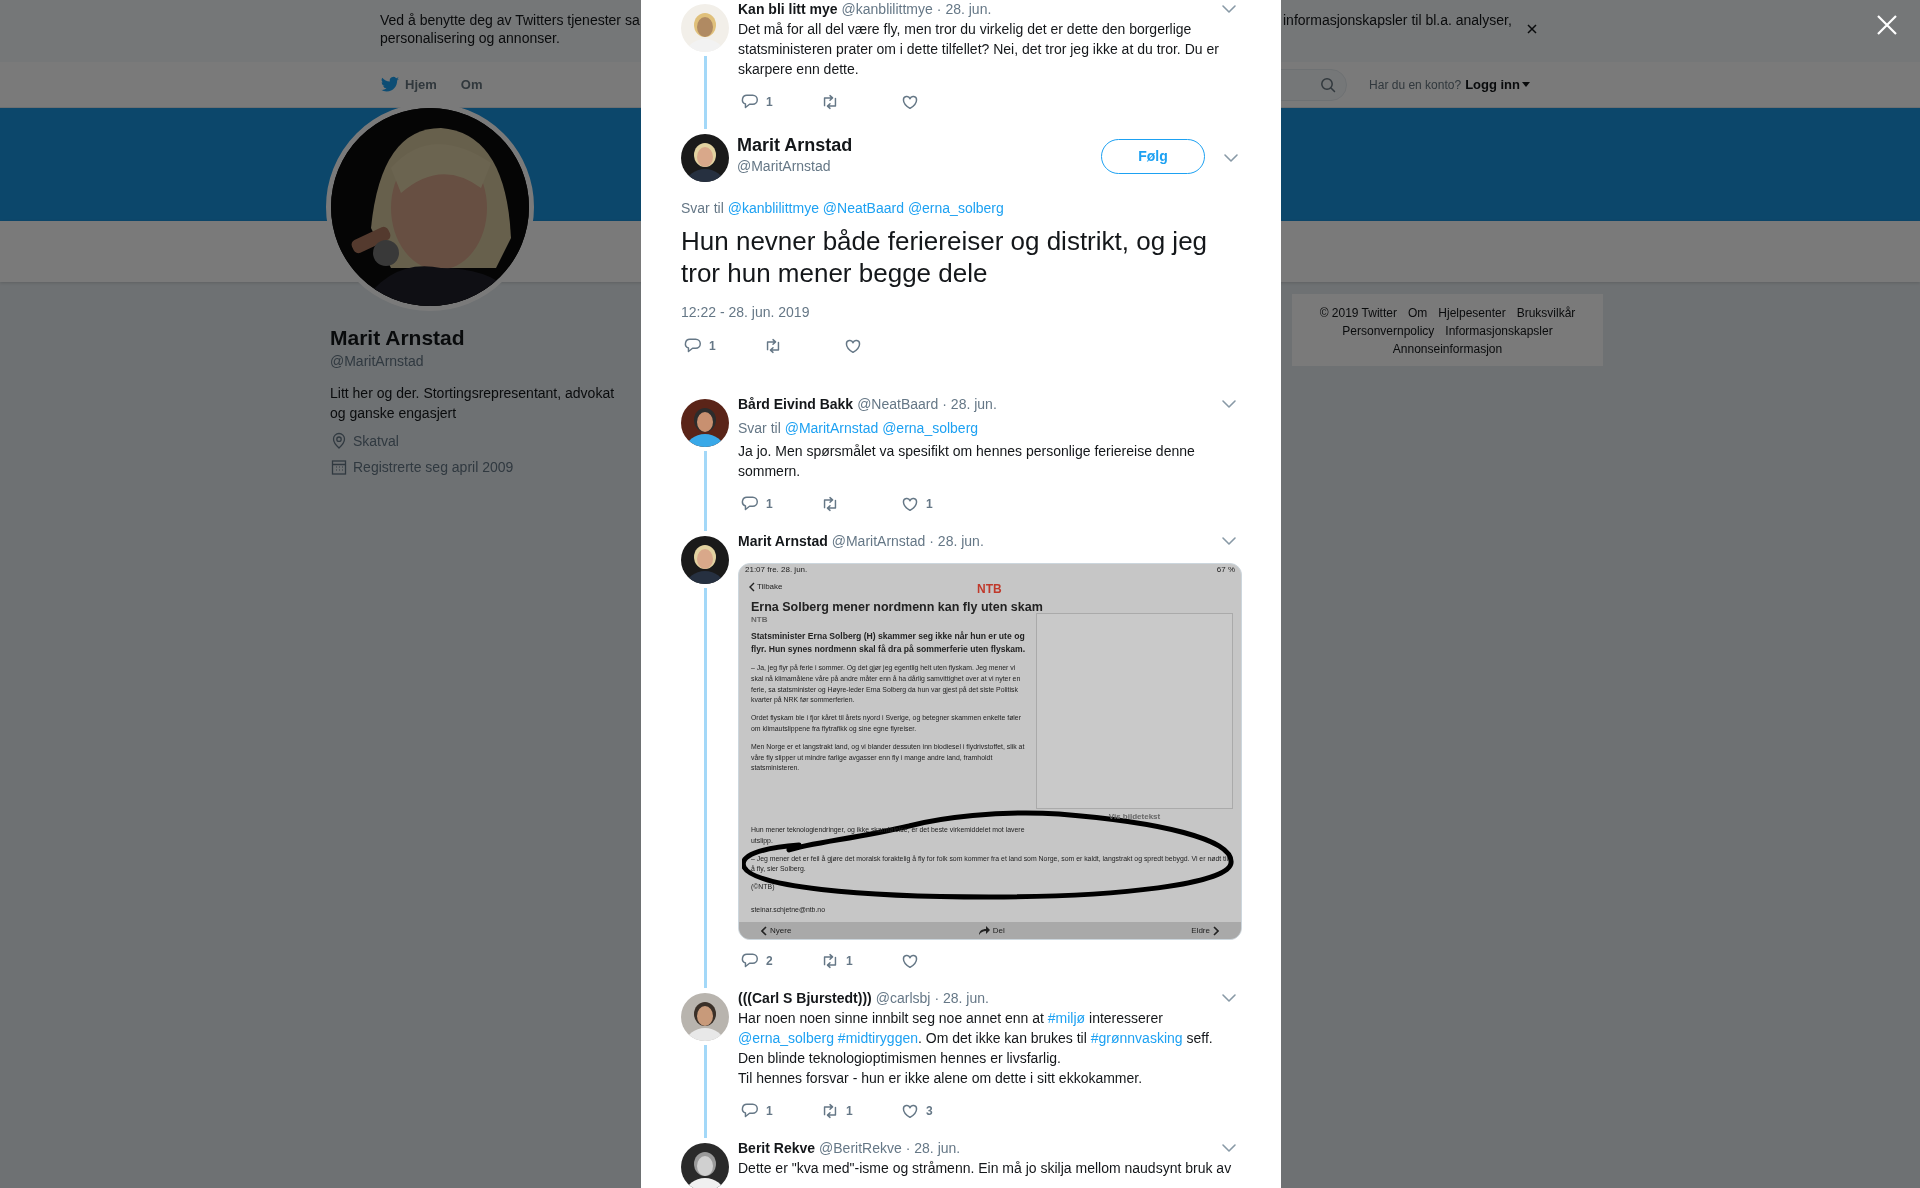 The height and width of the screenshot is (1188, 1920). What do you see at coordinates (1417, 313) in the screenshot?
I see `footer-link: Om` at bounding box center [1417, 313].